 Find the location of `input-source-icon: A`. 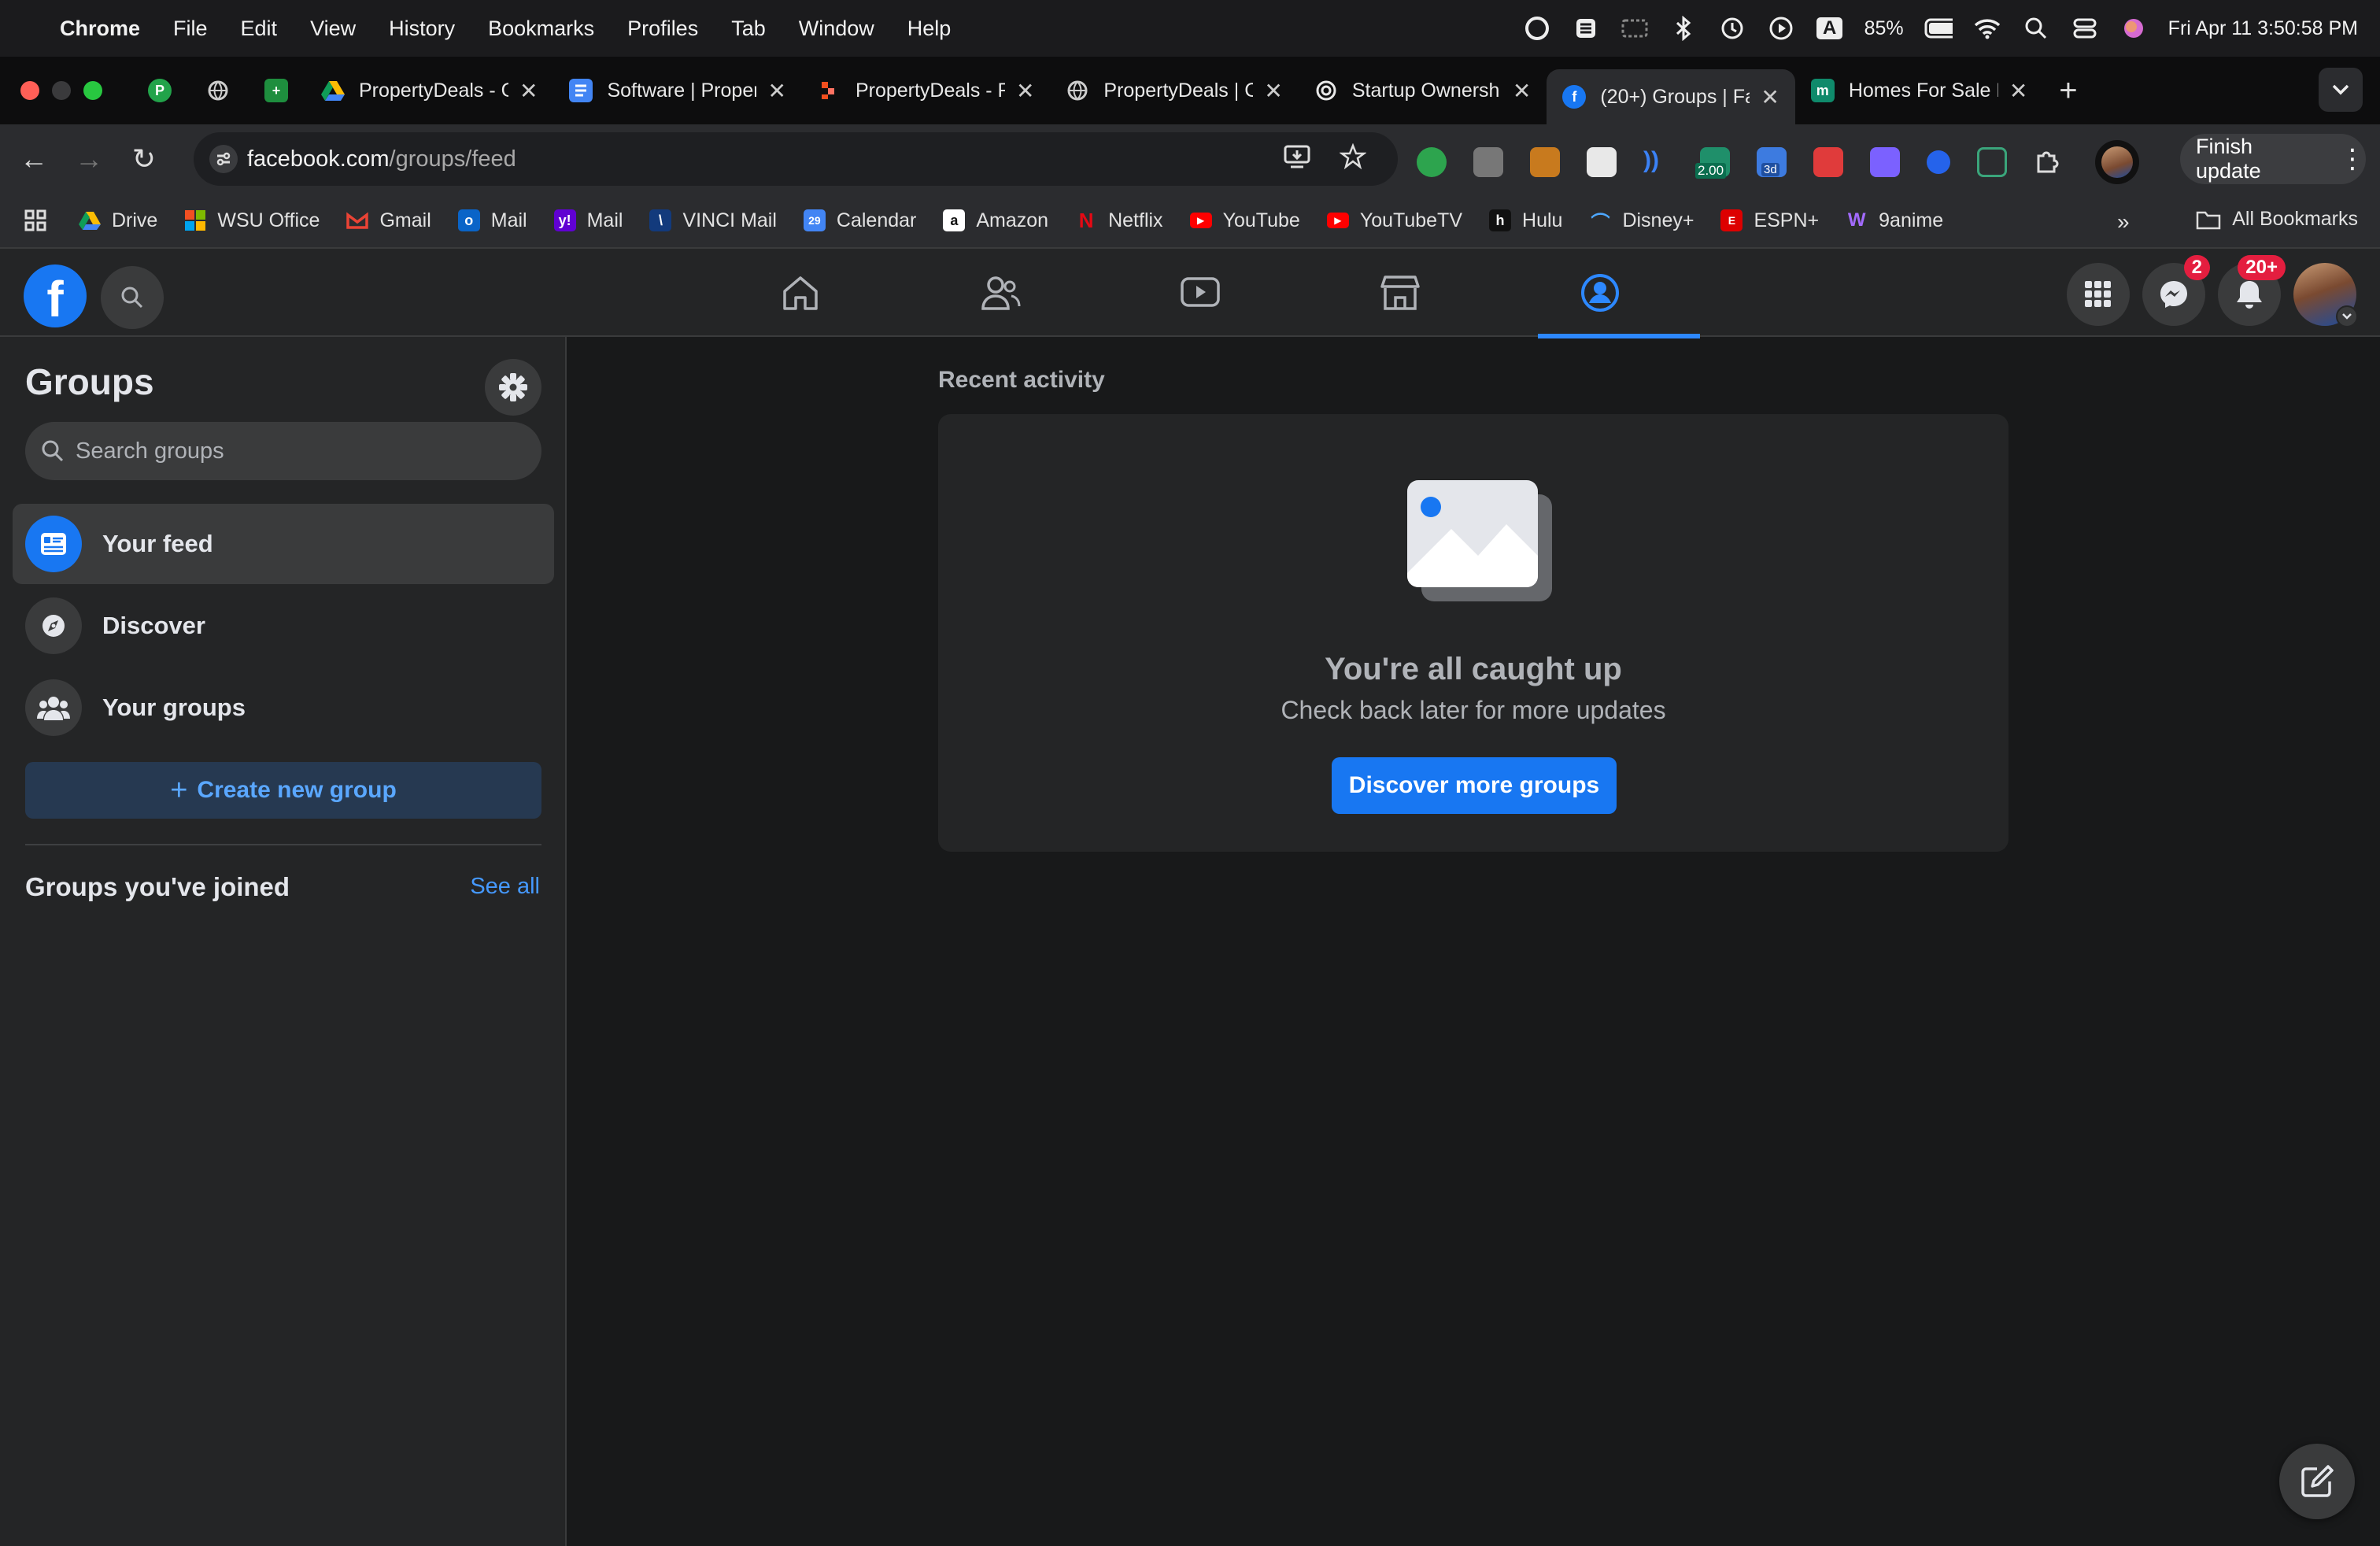

input-source-icon: A is located at coordinates (1830, 28).